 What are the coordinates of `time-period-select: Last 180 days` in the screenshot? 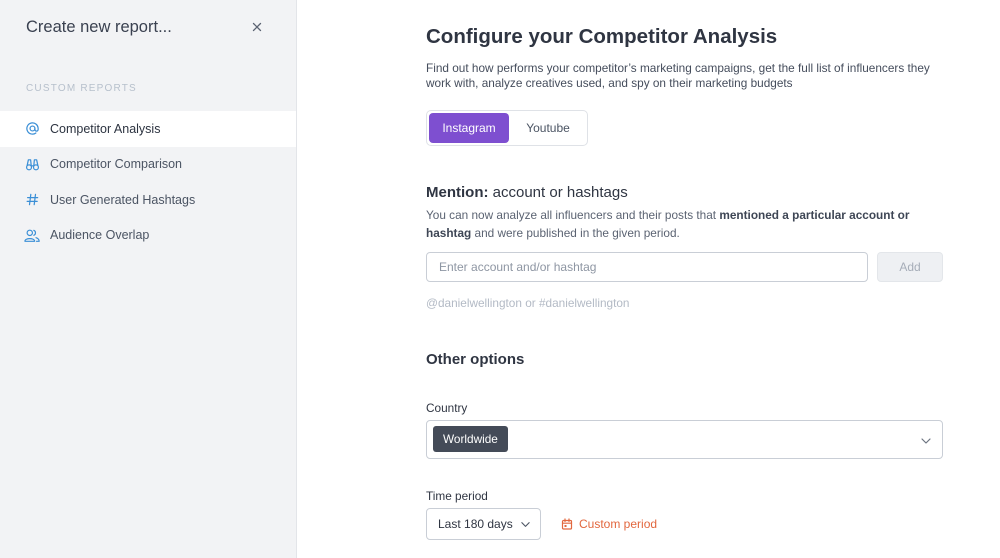 It's located at (483, 524).